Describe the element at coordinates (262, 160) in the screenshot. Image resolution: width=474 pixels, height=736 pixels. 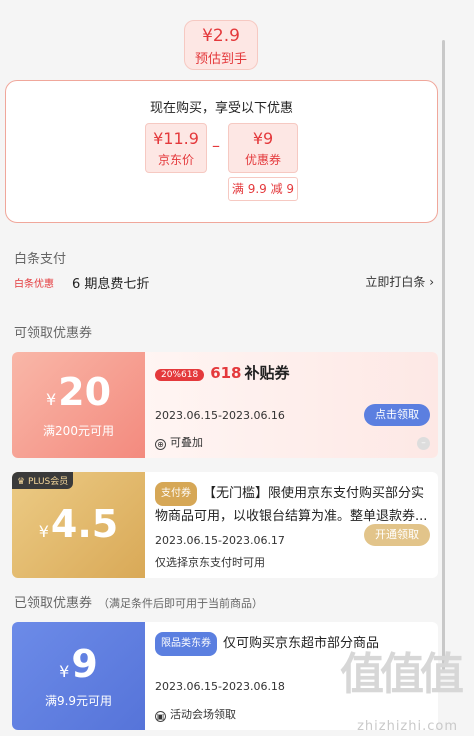
I see `coupon-label: 优惠券` at that location.